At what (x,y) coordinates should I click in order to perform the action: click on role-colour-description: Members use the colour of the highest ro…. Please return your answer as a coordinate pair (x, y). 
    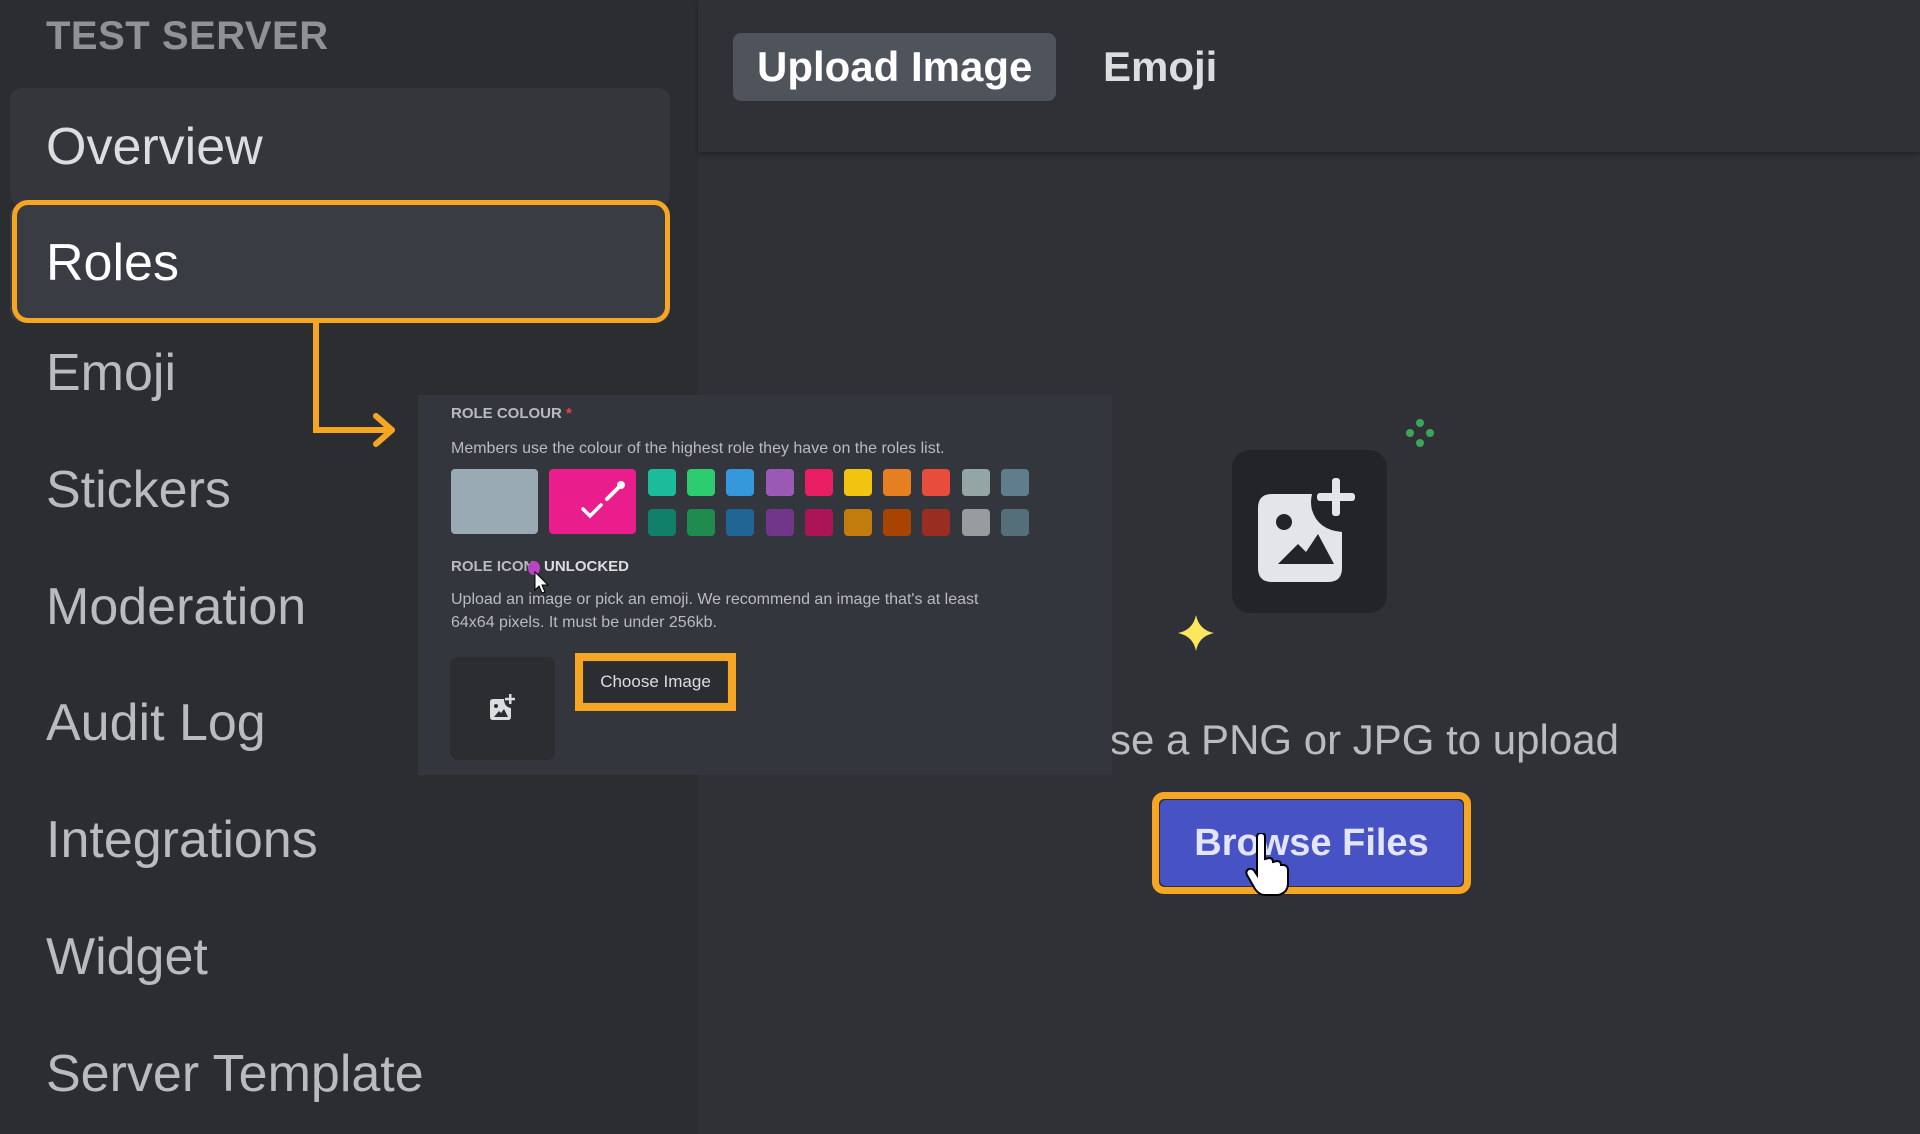
    Looking at the image, I should click on (698, 448).